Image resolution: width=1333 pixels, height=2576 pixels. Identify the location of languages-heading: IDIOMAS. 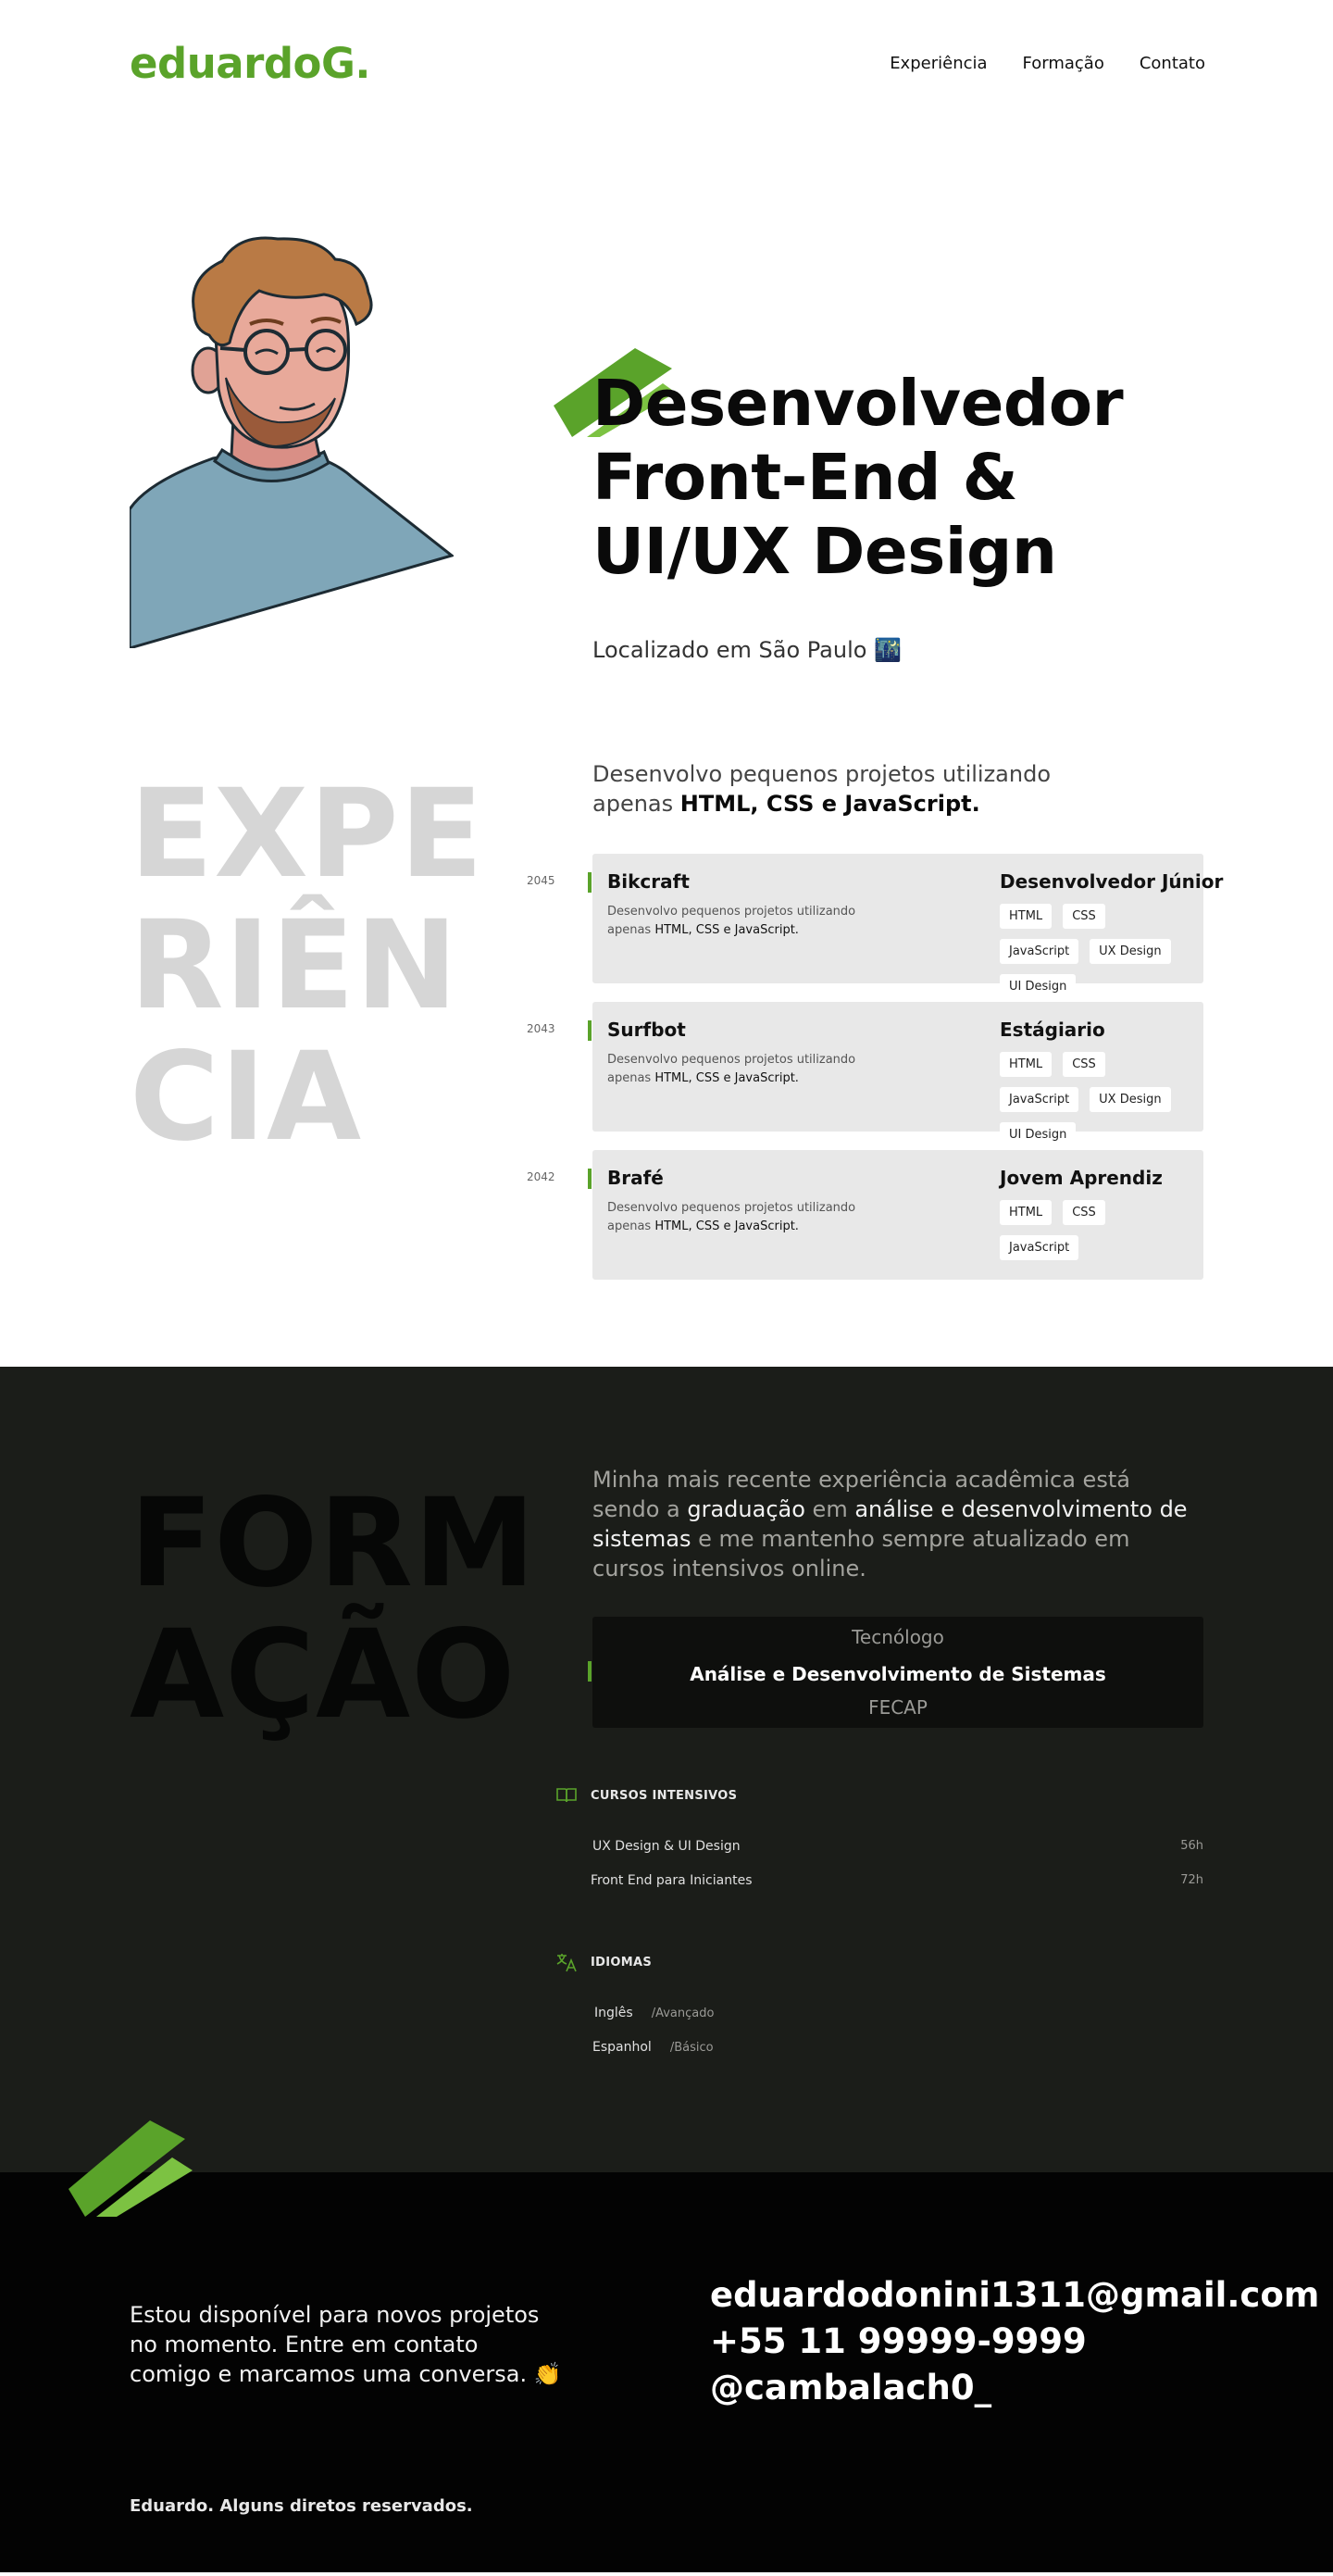
(604, 1962).